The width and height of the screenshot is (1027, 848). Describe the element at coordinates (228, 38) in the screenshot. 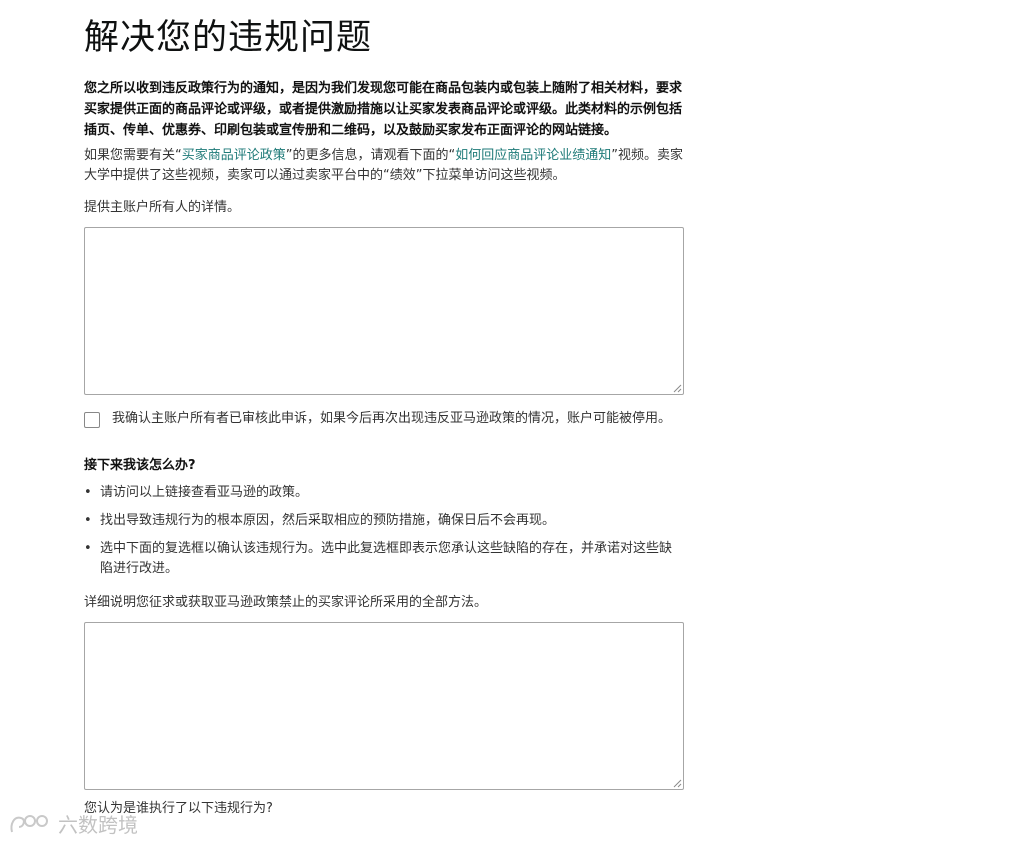

I see `page-title: 解决您的违规问题` at that location.